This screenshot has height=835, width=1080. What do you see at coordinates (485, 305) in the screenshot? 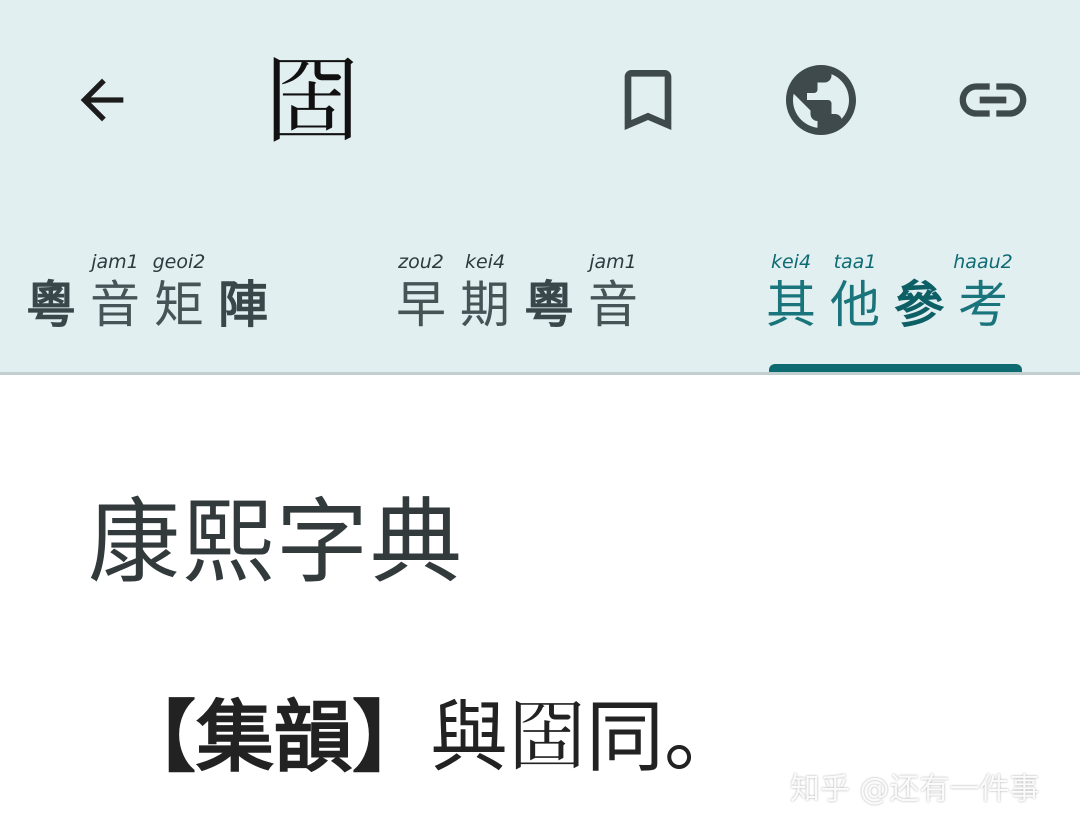
I see `hanzi: 期` at bounding box center [485, 305].